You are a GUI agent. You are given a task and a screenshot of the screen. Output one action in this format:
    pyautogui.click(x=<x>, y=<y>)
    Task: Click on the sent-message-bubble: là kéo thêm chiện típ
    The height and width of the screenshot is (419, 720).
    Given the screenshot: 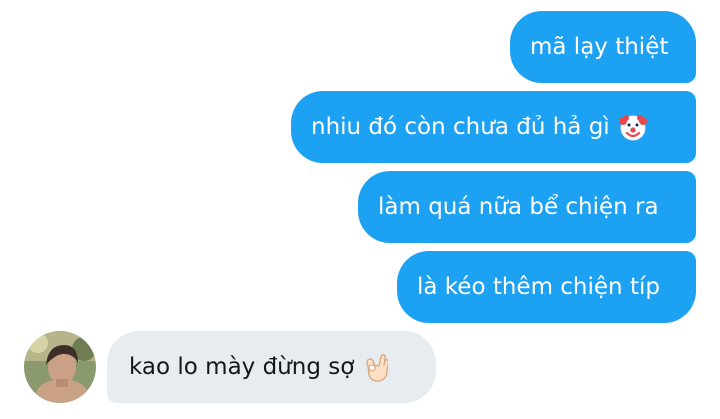 What is the action you would take?
    pyautogui.click(x=546, y=287)
    